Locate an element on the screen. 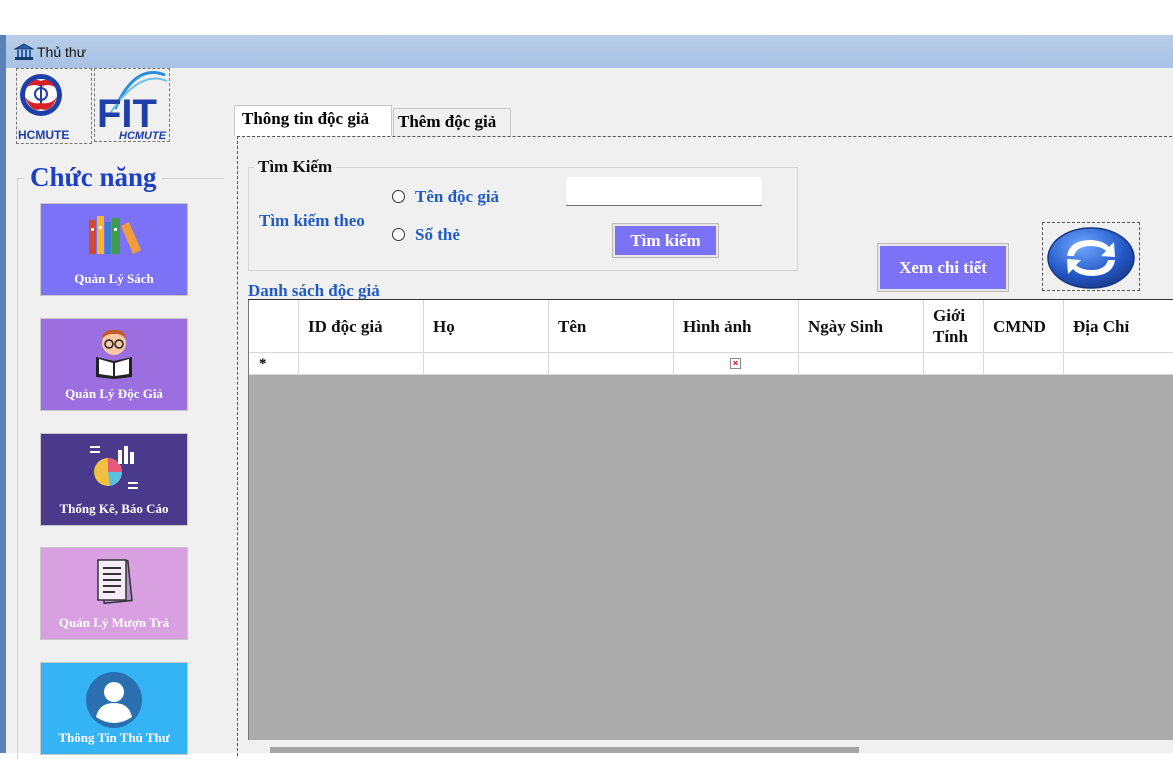  refresh-button is located at coordinates (1091, 256).